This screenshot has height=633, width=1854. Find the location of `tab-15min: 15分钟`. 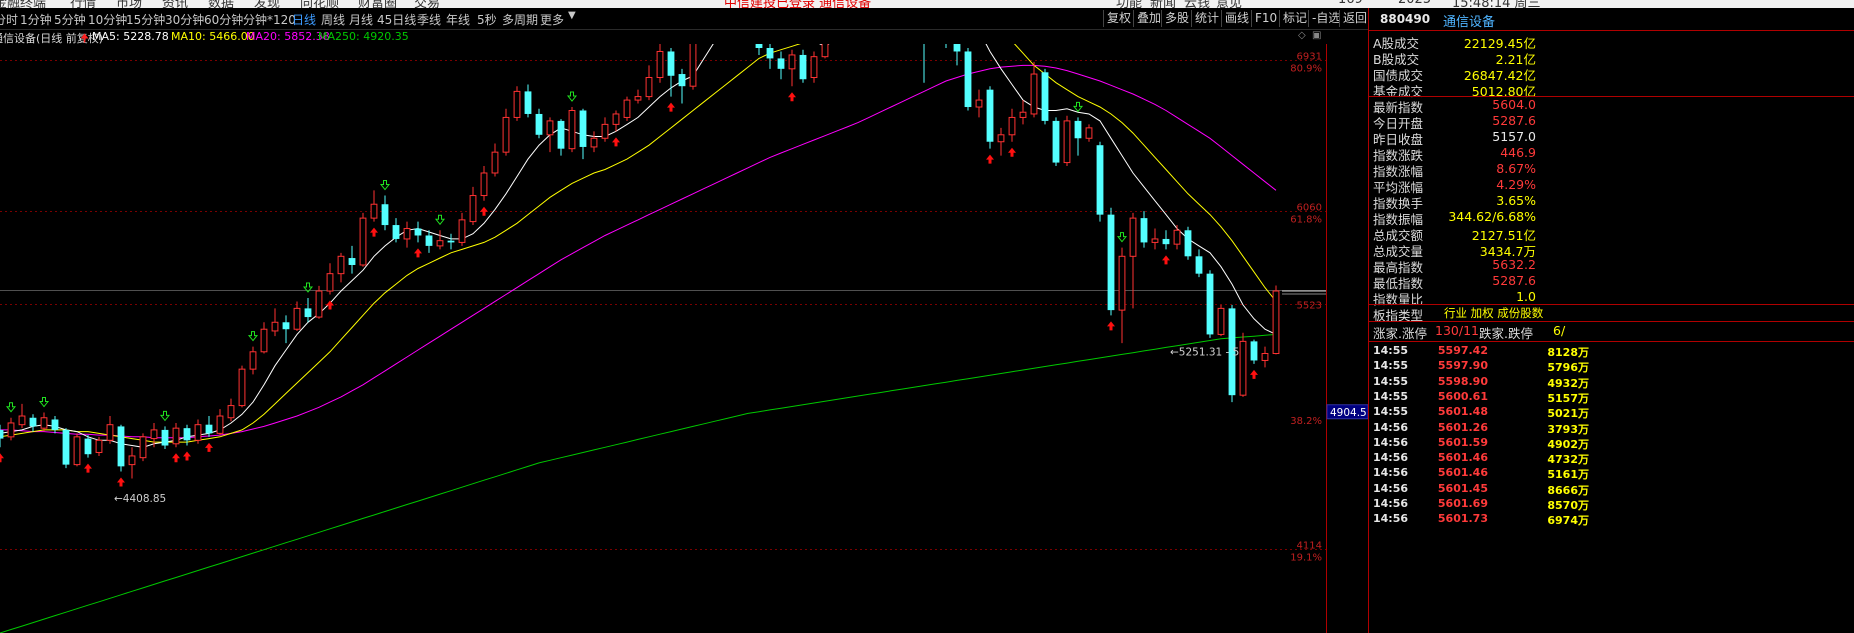

tab-15min: 15分钟 is located at coordinates (145, 19).